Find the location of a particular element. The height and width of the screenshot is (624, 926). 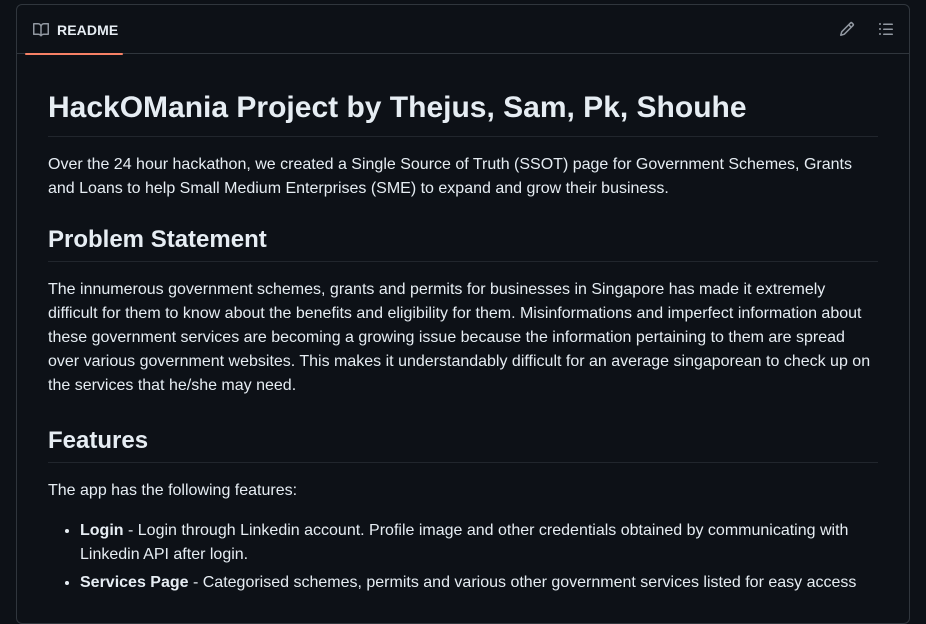

table-of-contents-button is located at coordinates (886, 29).